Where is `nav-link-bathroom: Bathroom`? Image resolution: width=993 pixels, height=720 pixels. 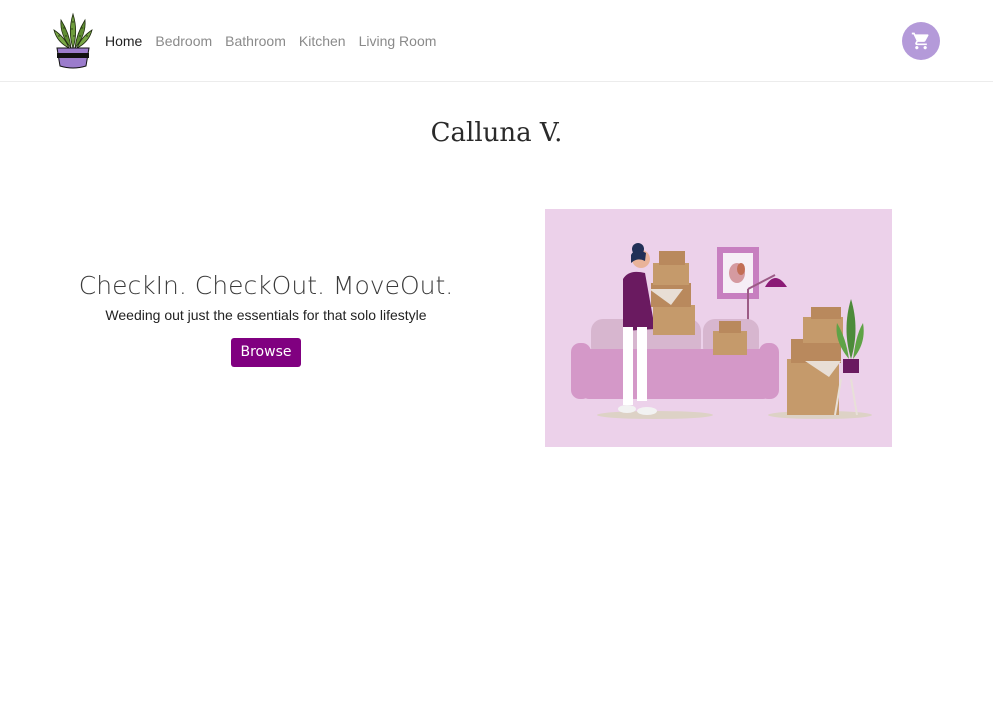
nav-link-bathroom: Bathroom is located at coordinates (255, 41).